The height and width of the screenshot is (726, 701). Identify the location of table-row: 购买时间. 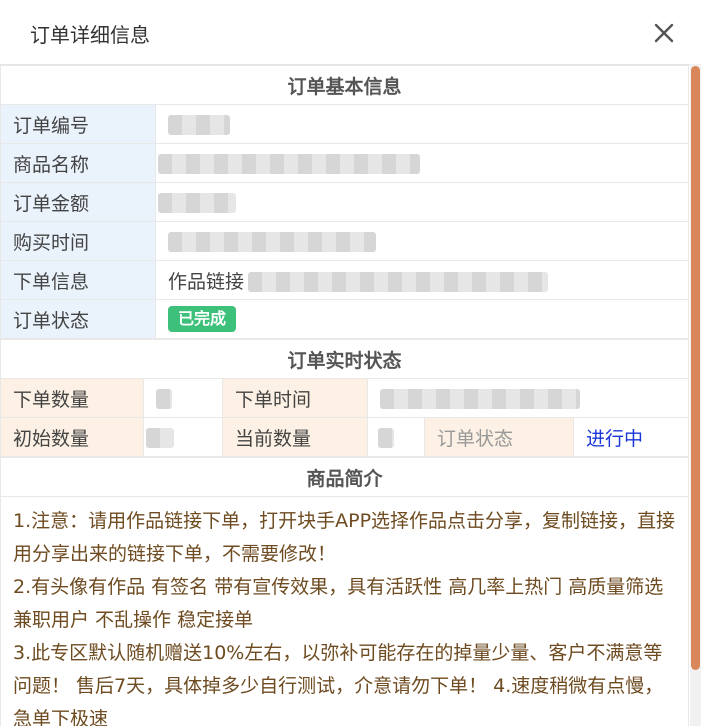
(344, 241).